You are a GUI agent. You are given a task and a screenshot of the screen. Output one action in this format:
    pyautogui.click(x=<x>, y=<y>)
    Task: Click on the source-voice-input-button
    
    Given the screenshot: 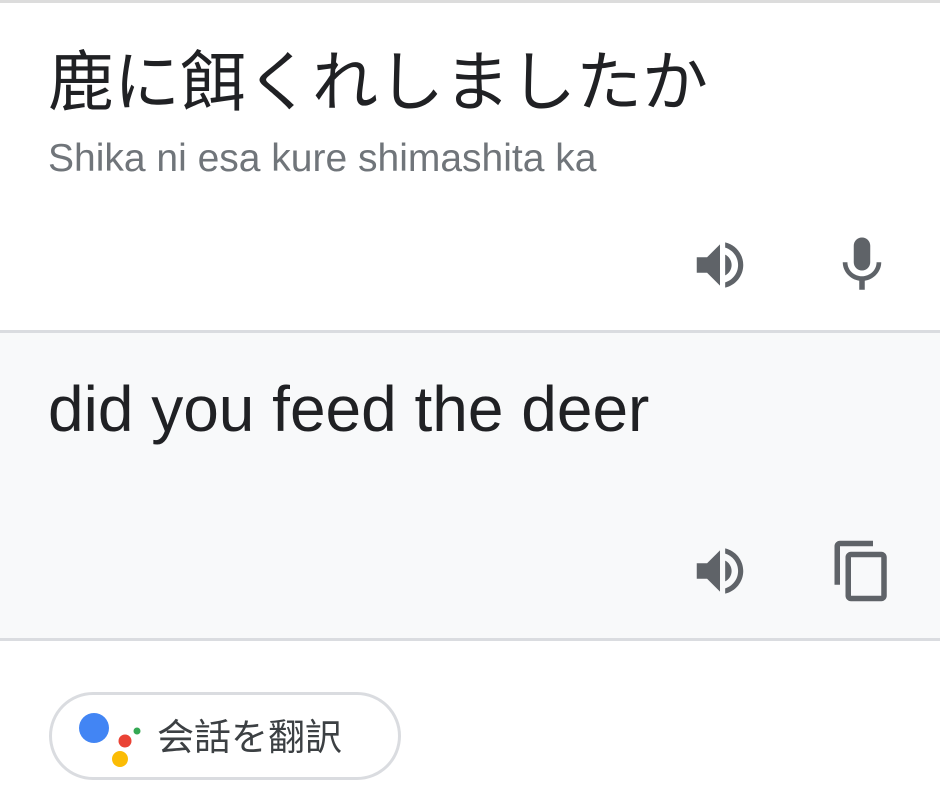 What is the action you would take?
    pyautogui.click(x=862, y=265)
    